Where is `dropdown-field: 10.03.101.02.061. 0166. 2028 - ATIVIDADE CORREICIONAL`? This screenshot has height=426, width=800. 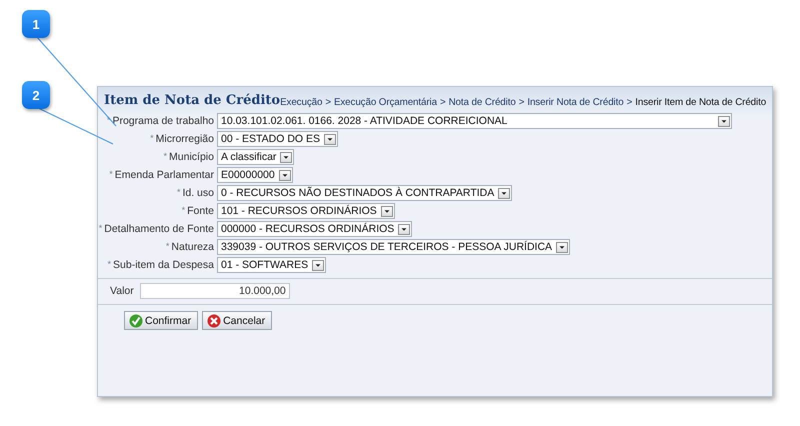 dropdown-field: 10.03.101.02.061. 0166. 2028 - ATIVIDADE CORREICIONAL is located at coordinates (474, 121).